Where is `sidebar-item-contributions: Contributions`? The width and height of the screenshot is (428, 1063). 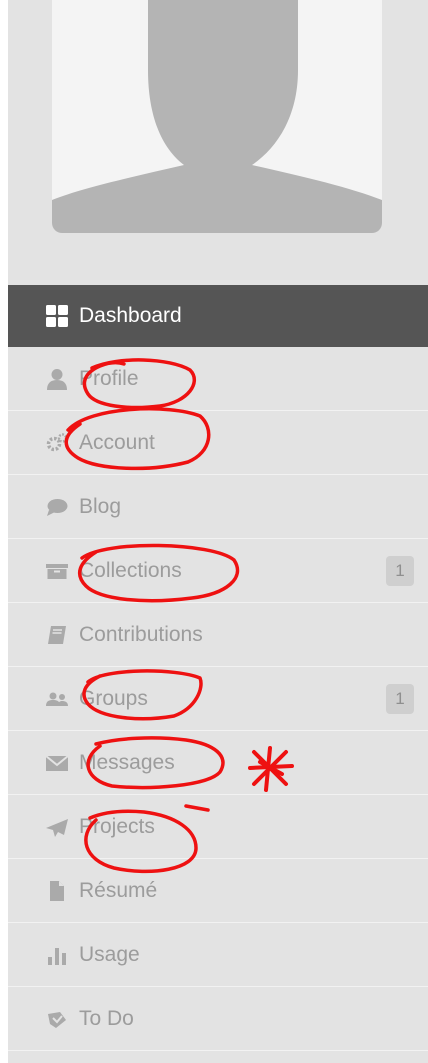
sidebar-item-contributions: Contributions is located at coordinates (218, 635).